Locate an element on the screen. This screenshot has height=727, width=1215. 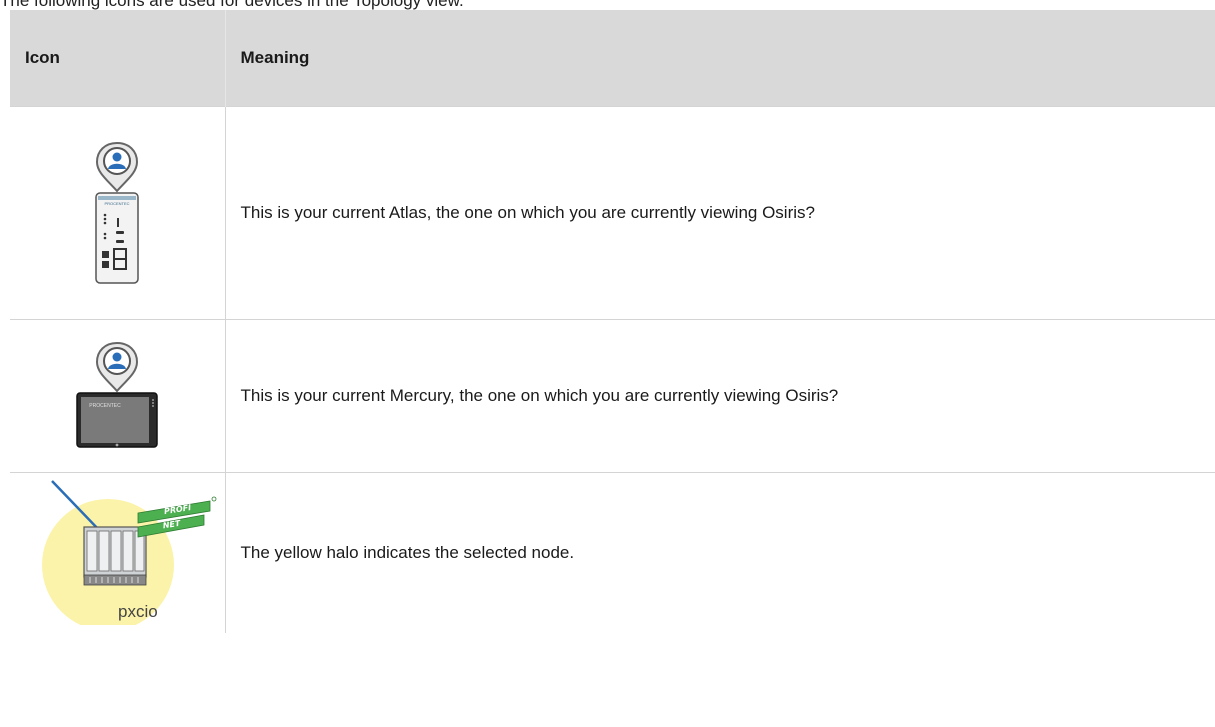
atlas-device-current-icon: PROCENTEC is located at coordinates (117, 213).